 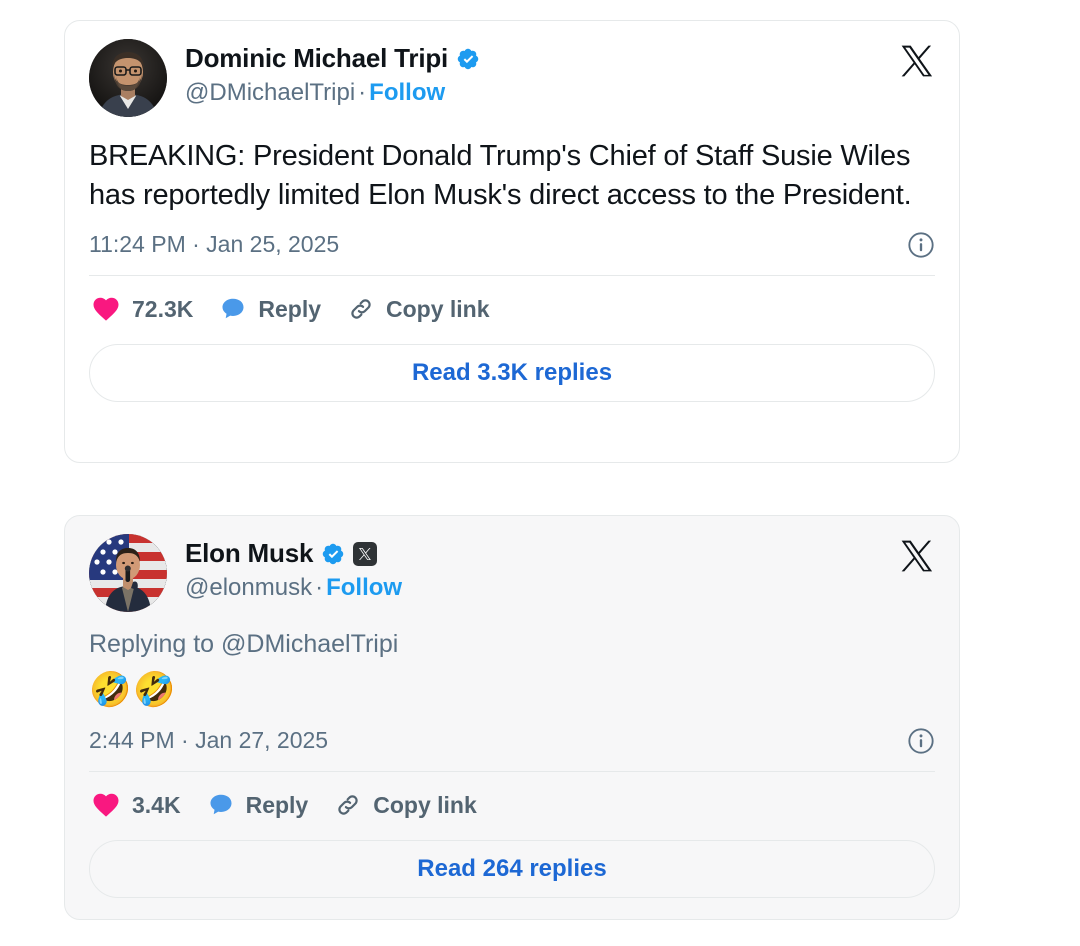 I want to click on author-display-name: Dominic Michael Tripi, so click(x=317, y=58).